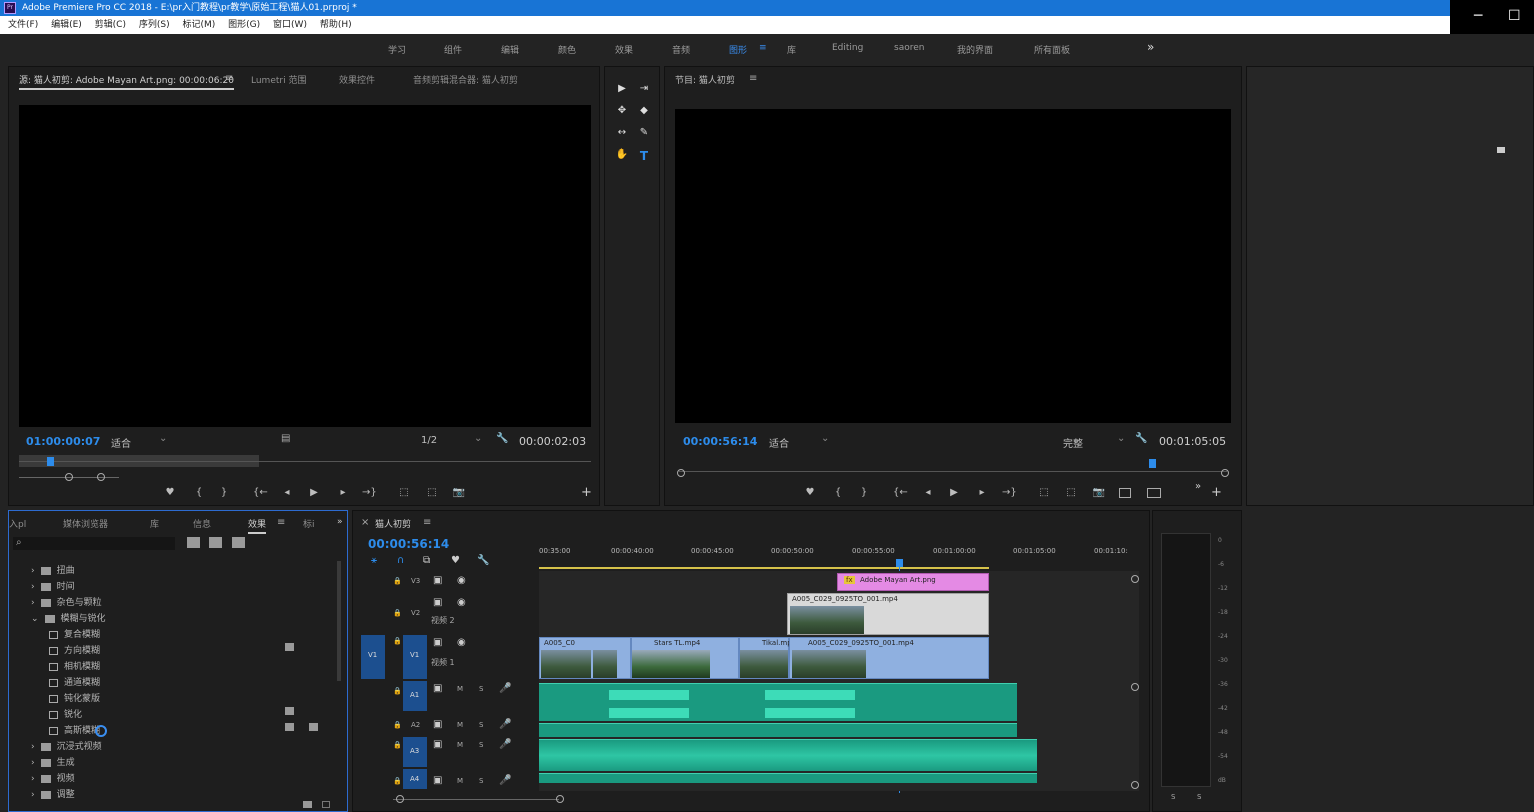 The height and width of the screenshot is (812, 1534). Describe the element at coordinates (779, 442) in the screenshot. I see `program-fit-dropdown: 适合` at that location.